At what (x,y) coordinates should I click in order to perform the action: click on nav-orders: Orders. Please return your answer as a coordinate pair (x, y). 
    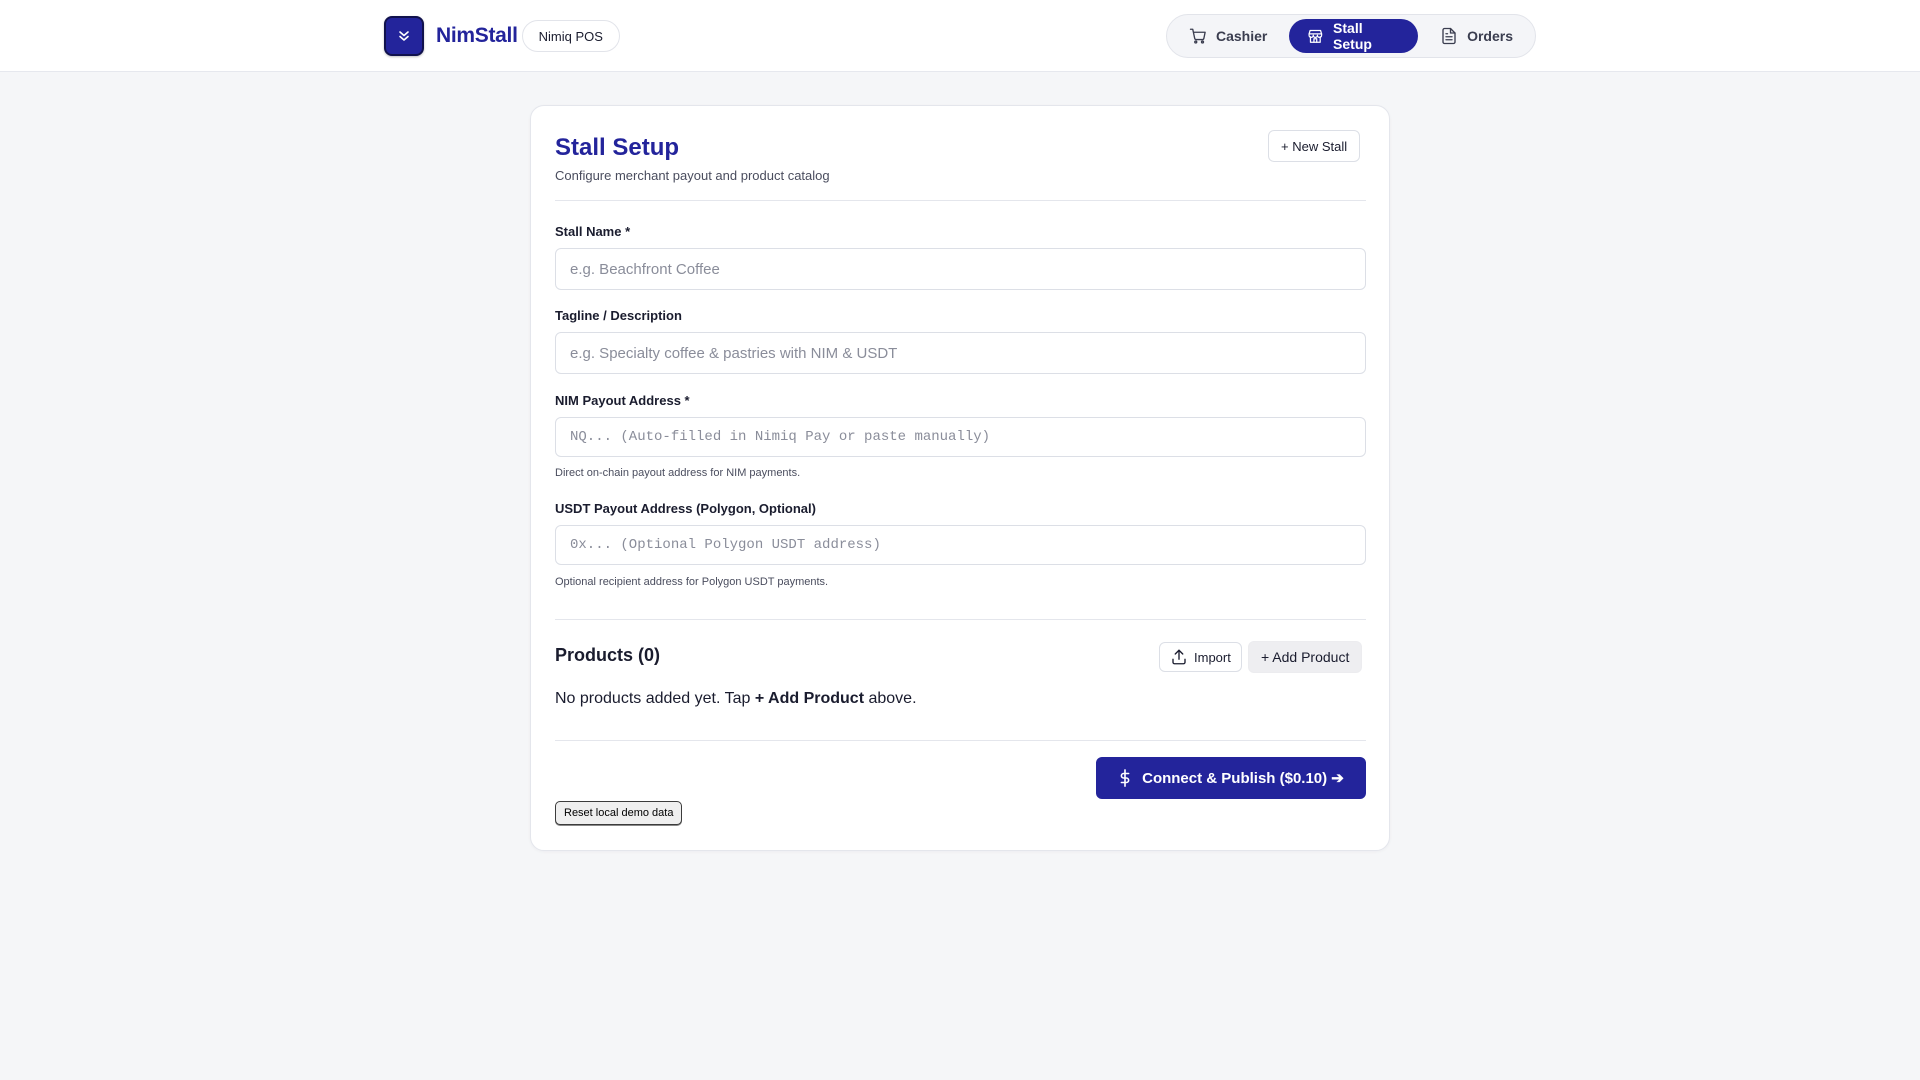
    Looking at the image, I should click on (1476, 36).